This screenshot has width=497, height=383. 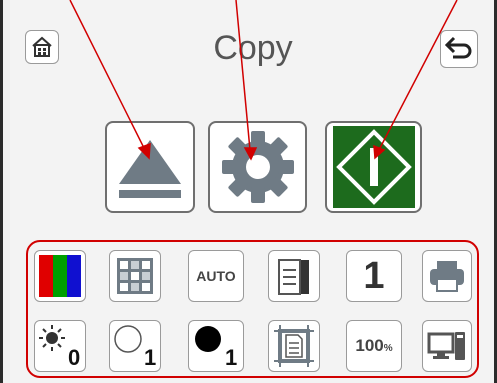 I want to click on border-erase-icon, so click(x=294, y=346).